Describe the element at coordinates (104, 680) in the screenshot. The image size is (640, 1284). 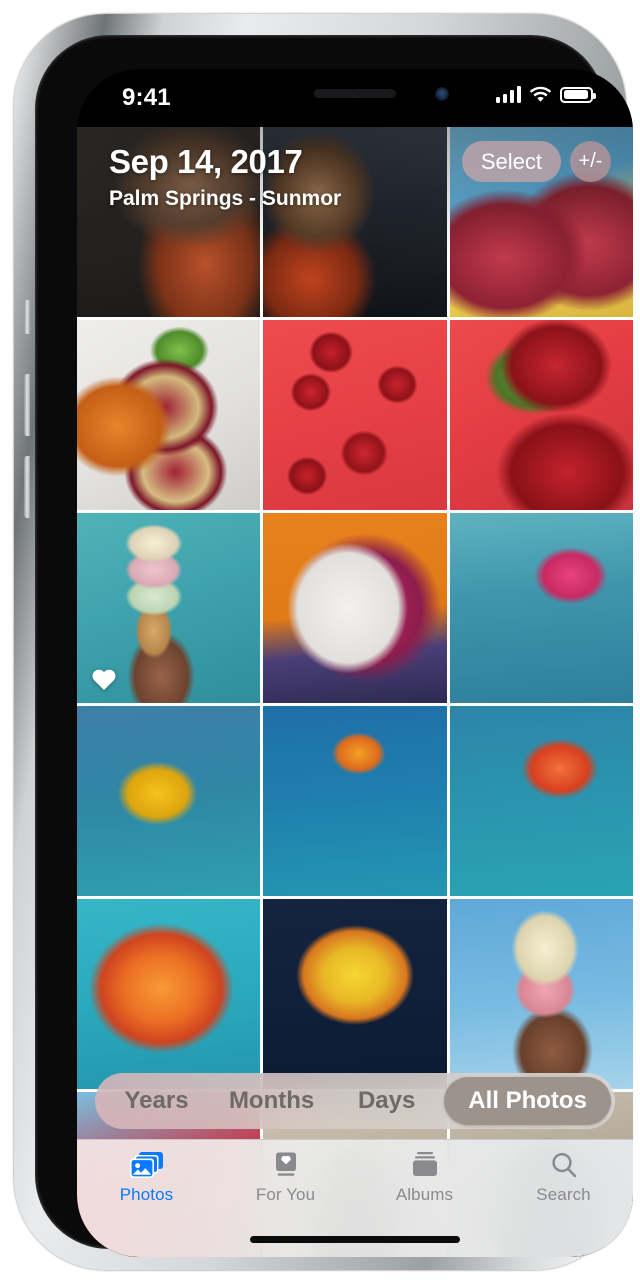
I see `favorite-heart-icon` at that location.